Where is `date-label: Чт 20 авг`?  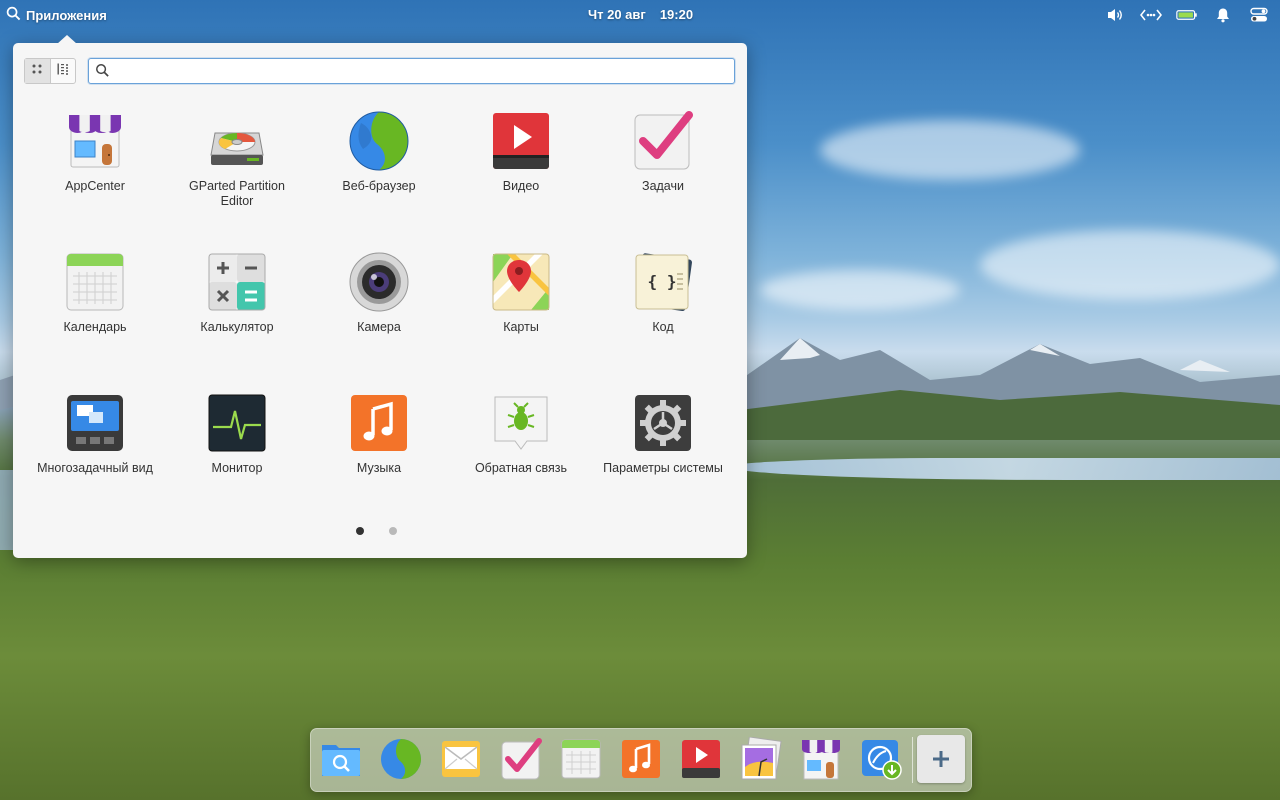
date-label: Чт 20 авг is located at coordinates (617, 14).